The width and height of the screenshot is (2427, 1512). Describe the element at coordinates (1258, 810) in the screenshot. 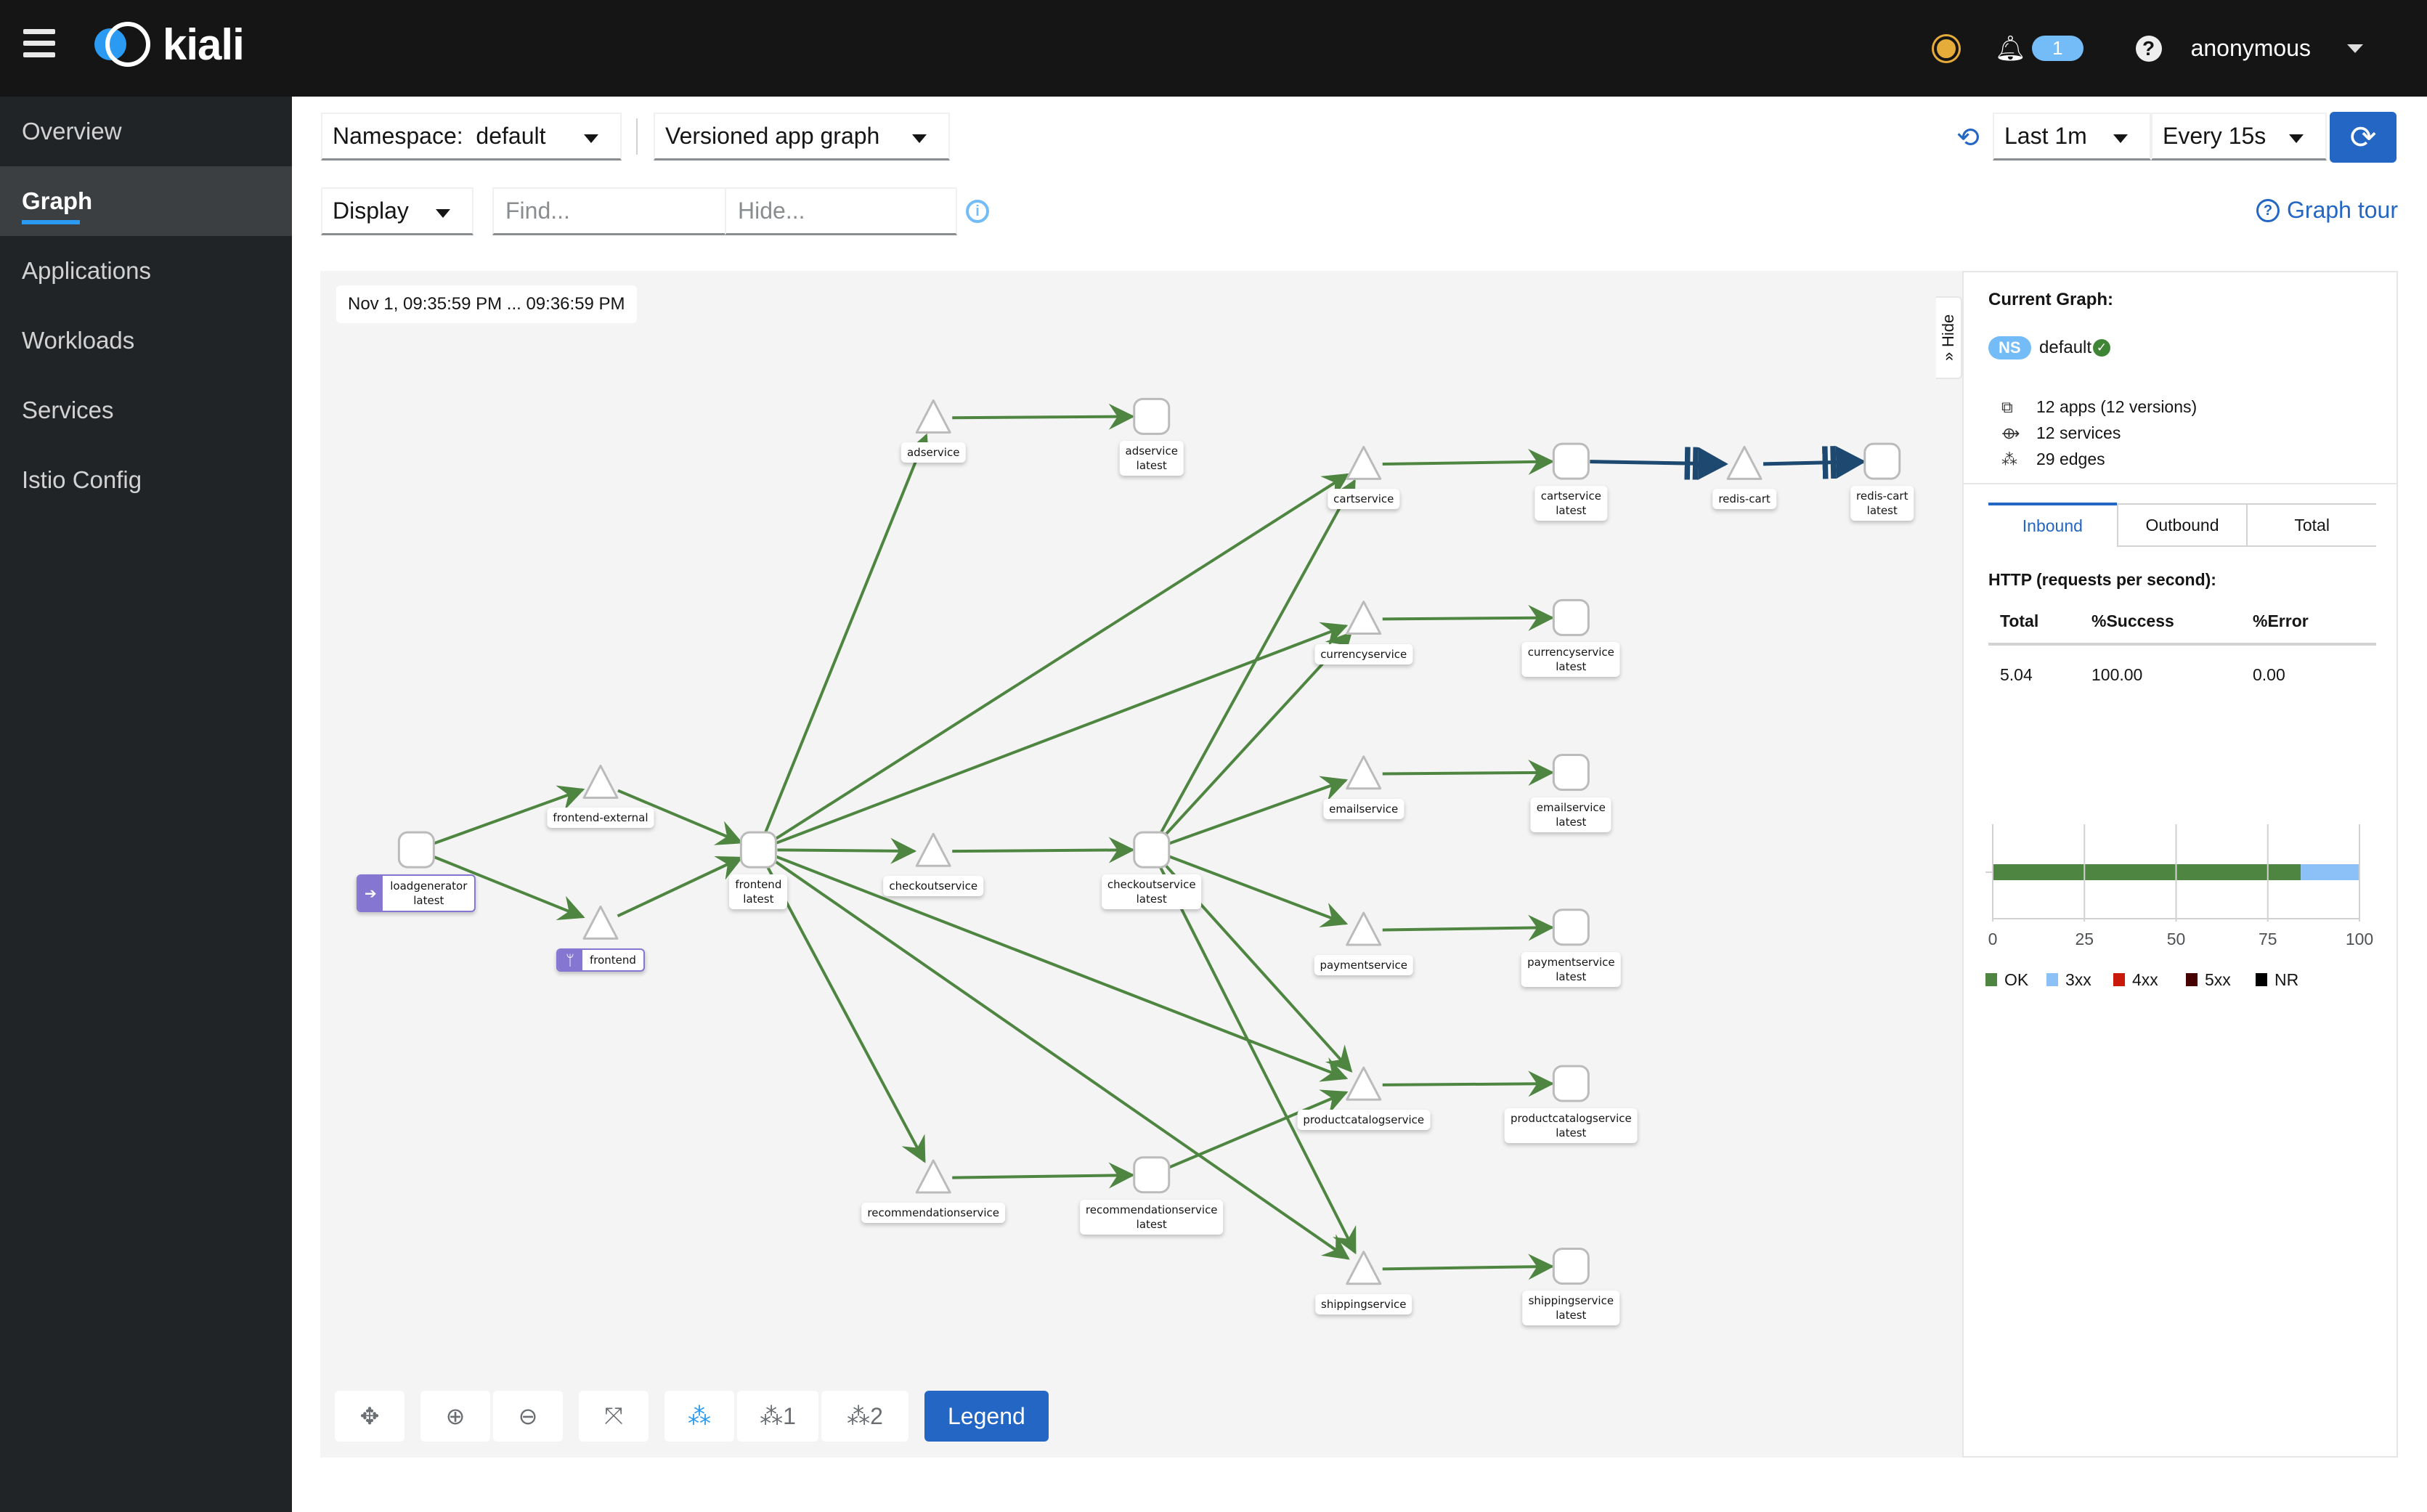

I see `edge-checkoutservice-to-emailservice-svc` at that location.